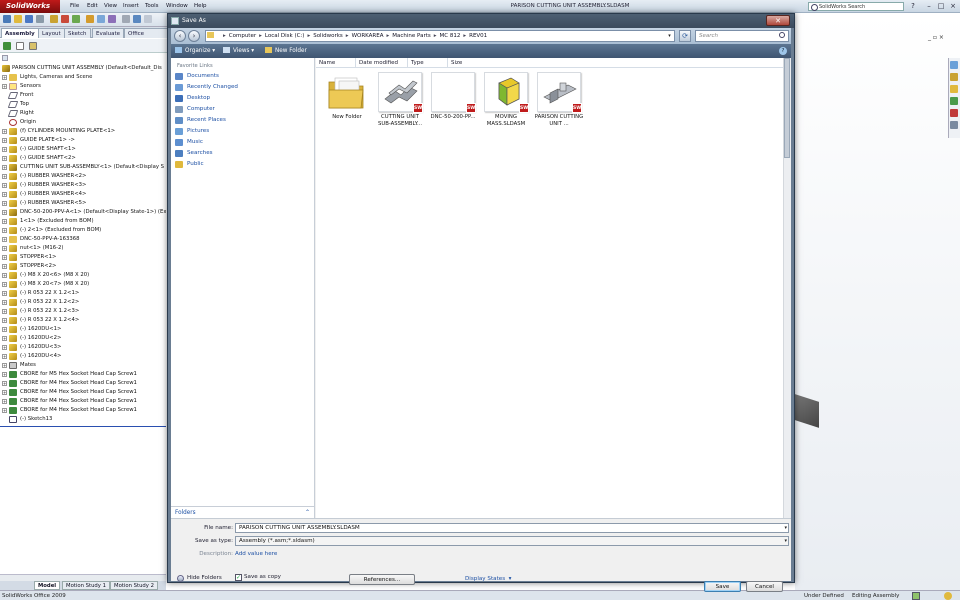 The height and width of the screenshot is (601, 960). I want to click on minimize-button: –, so click(929, 6).